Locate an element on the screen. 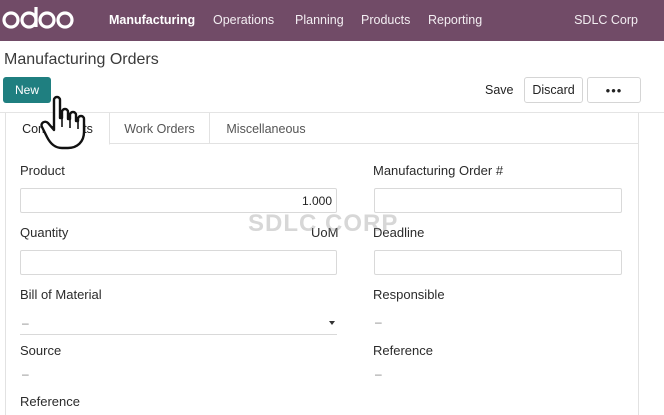 The image size is (664, 415). nav-planning: Planning is located at coordinates (319, 20).